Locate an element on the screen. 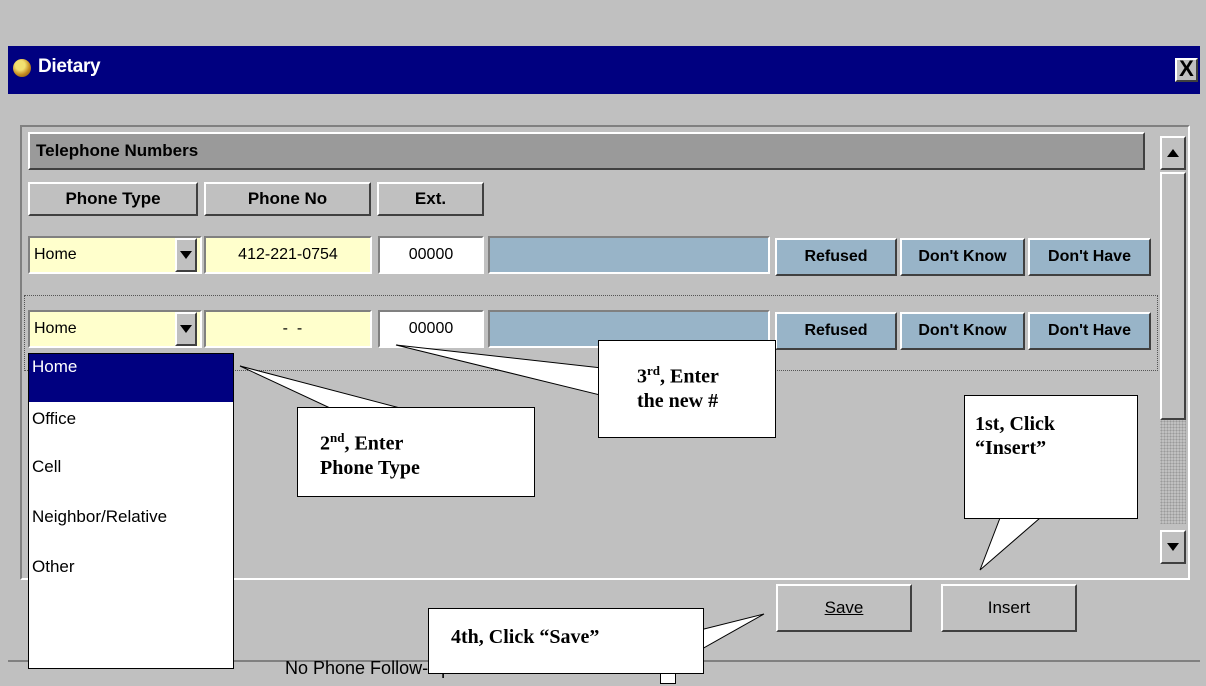 The image size is (1206, 686). callout-second: 2nd, Enter Phone Type is located at coordinates (416, 452).